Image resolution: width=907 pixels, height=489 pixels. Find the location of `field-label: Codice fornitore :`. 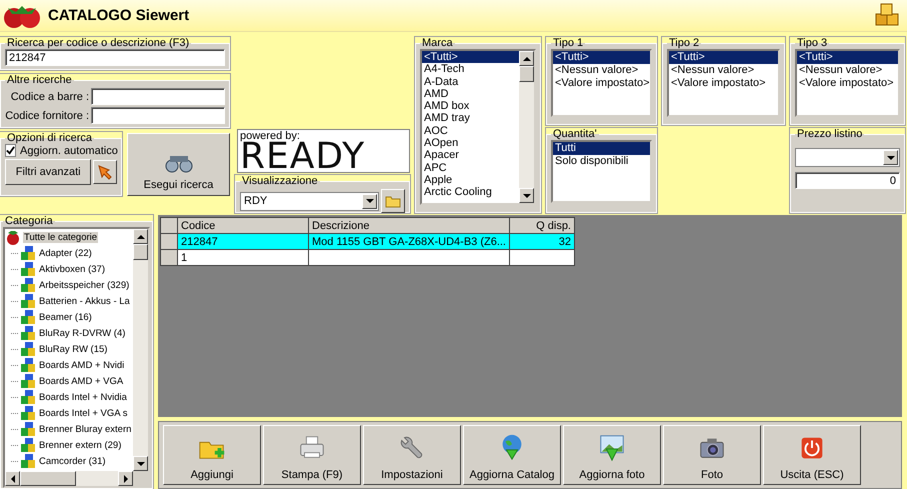

field-label: Codice fornitore : is located at coordinates (47, 116).